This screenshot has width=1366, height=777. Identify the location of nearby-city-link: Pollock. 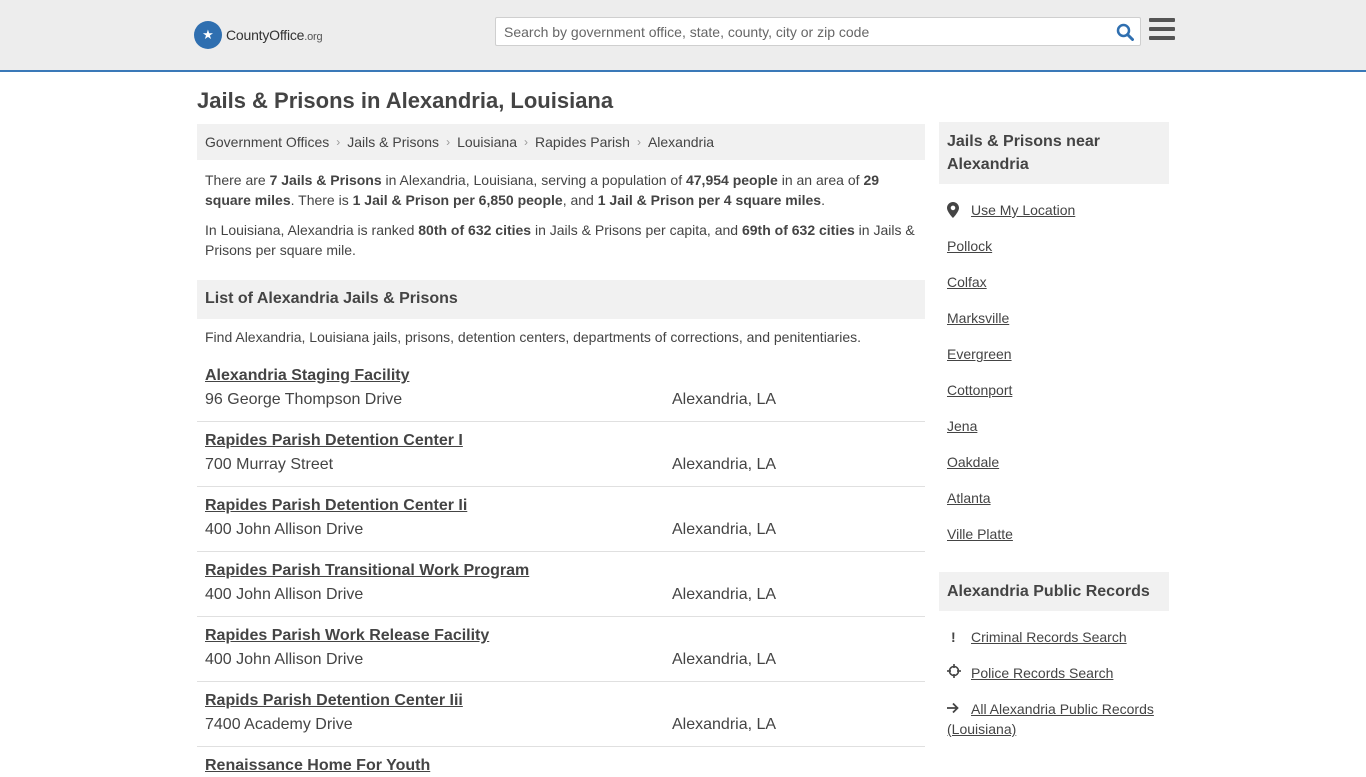
(969, 246).